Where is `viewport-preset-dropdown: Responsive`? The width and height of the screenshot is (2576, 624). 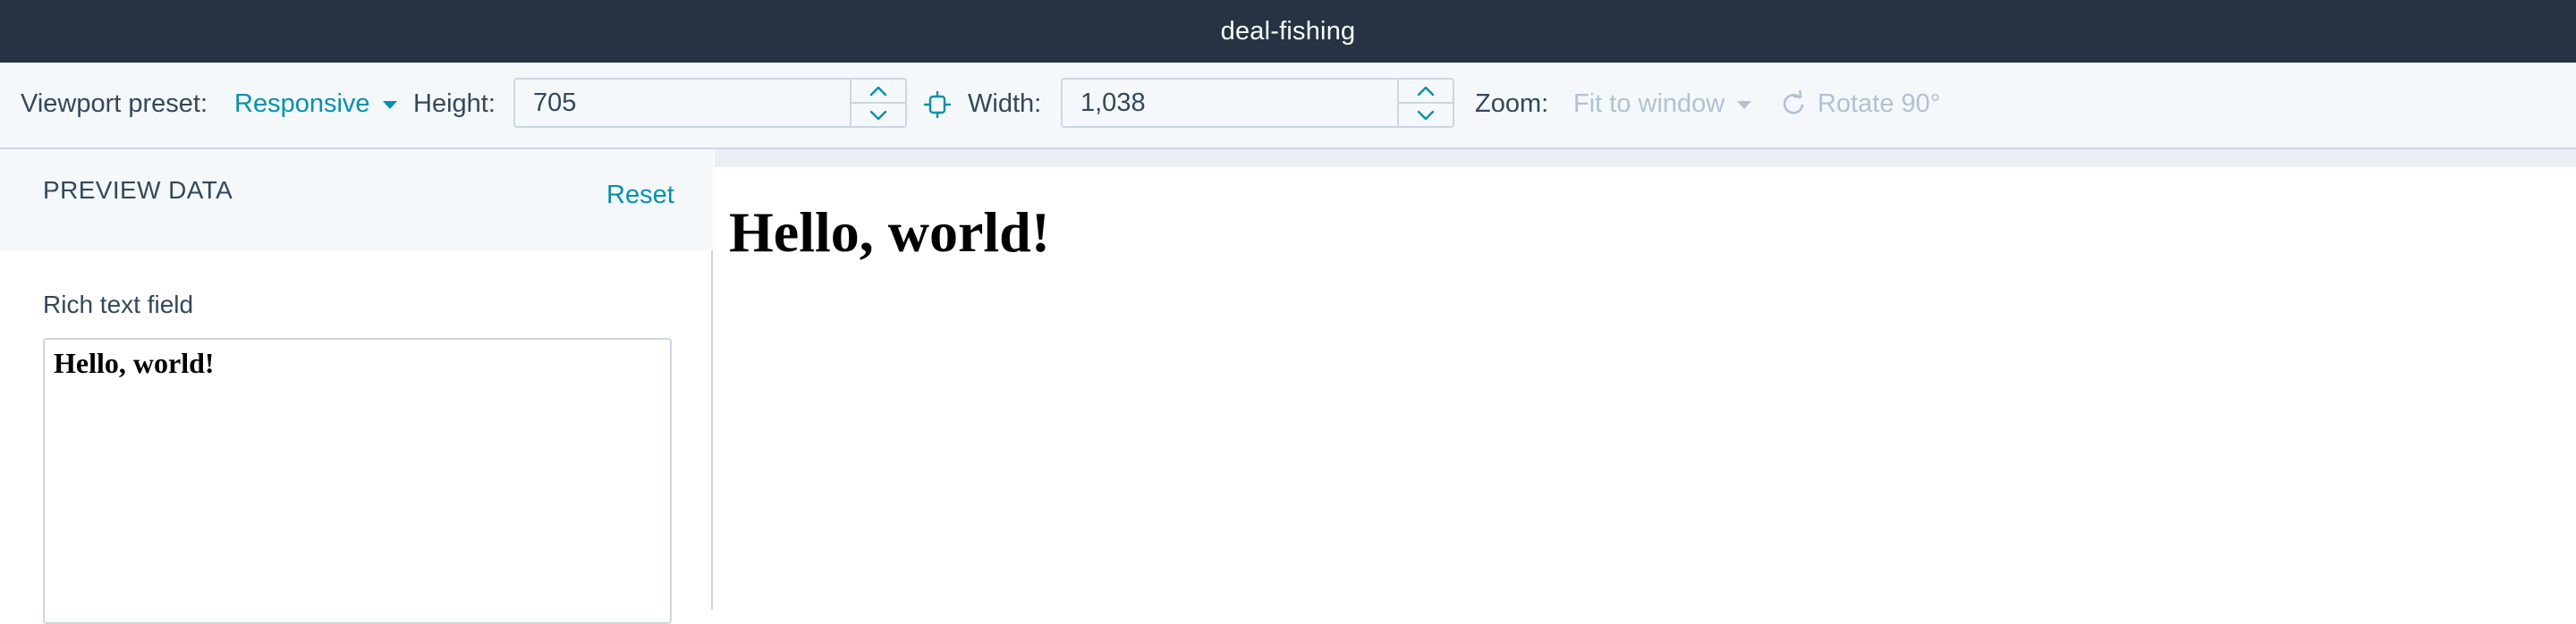 viewport-preset-dropdown: Responsive is located at coordinates (315, 104).